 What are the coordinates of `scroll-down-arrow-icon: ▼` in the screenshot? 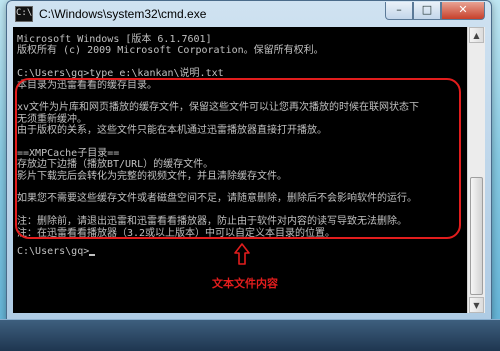 It's located at (476, 305).